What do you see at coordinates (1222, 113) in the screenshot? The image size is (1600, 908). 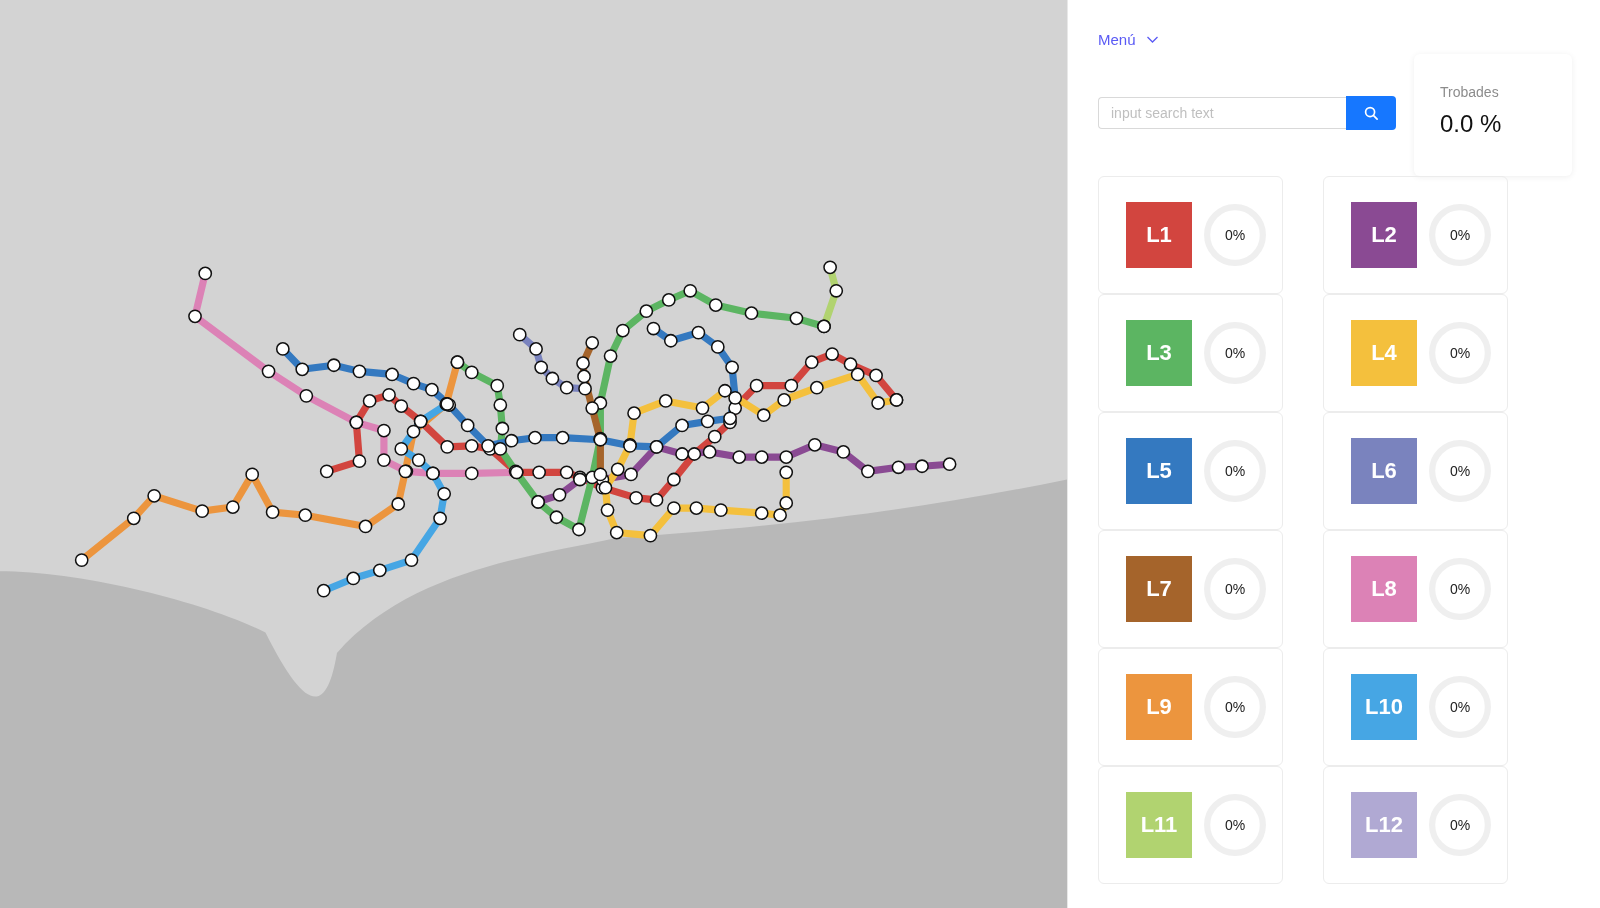 I see `search-field: input search text` at bounding box center [1222, 113].